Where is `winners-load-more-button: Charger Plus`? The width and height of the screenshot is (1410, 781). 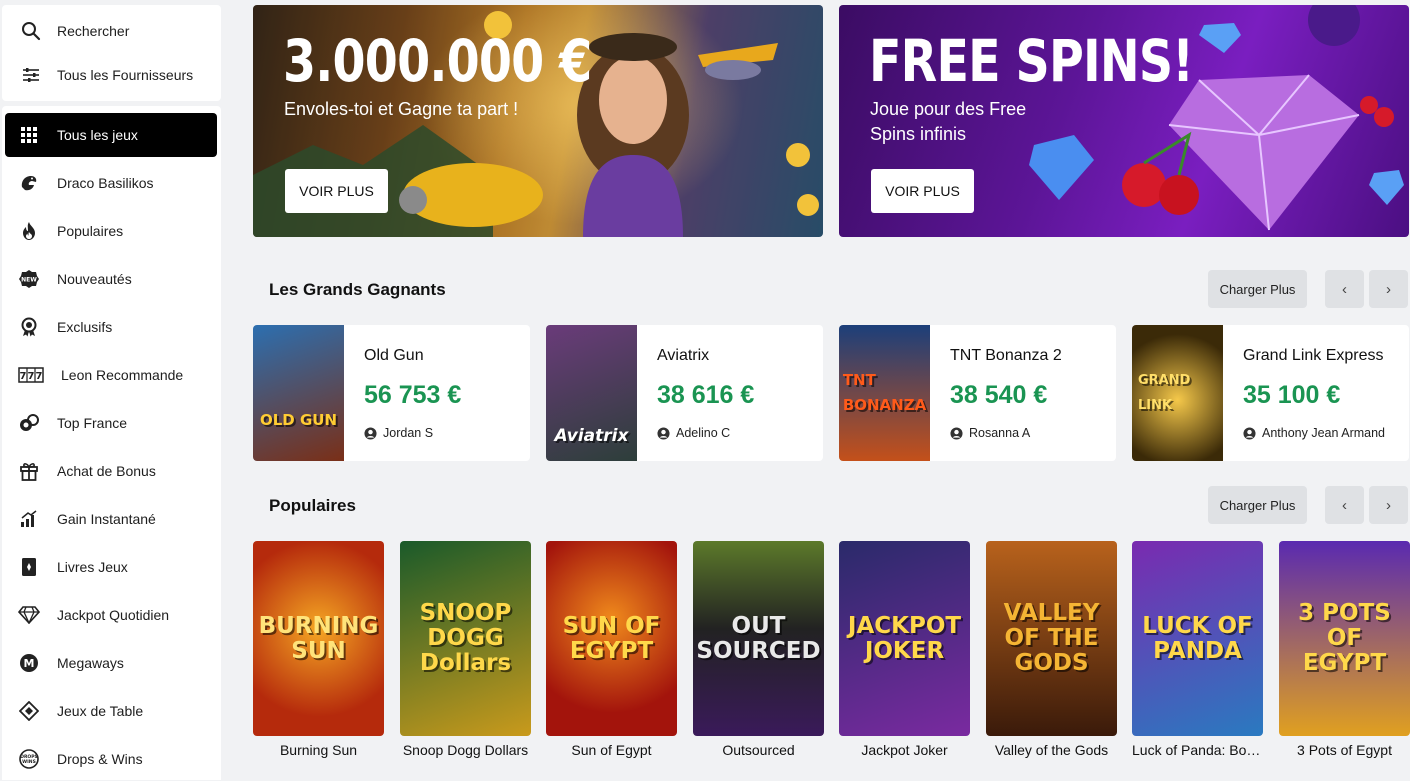 winners-load-more-button: Charger Plus is located at coordinates (1257, 289).